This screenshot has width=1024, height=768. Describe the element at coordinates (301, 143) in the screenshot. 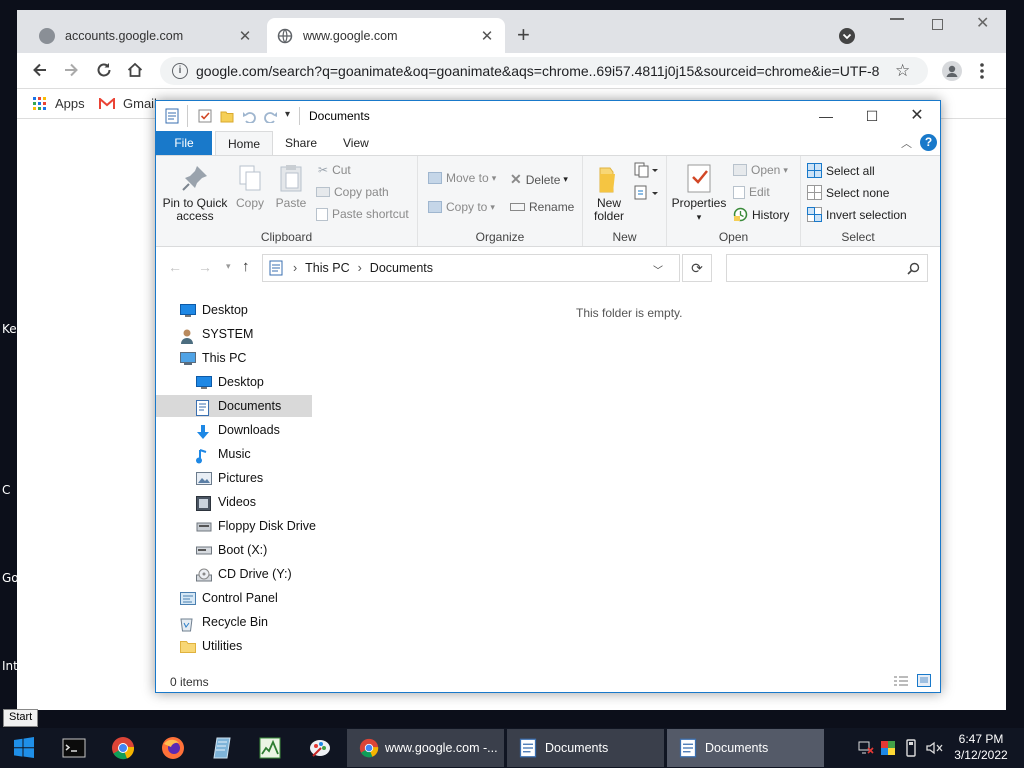

I see `tab-share: Share` at that location.